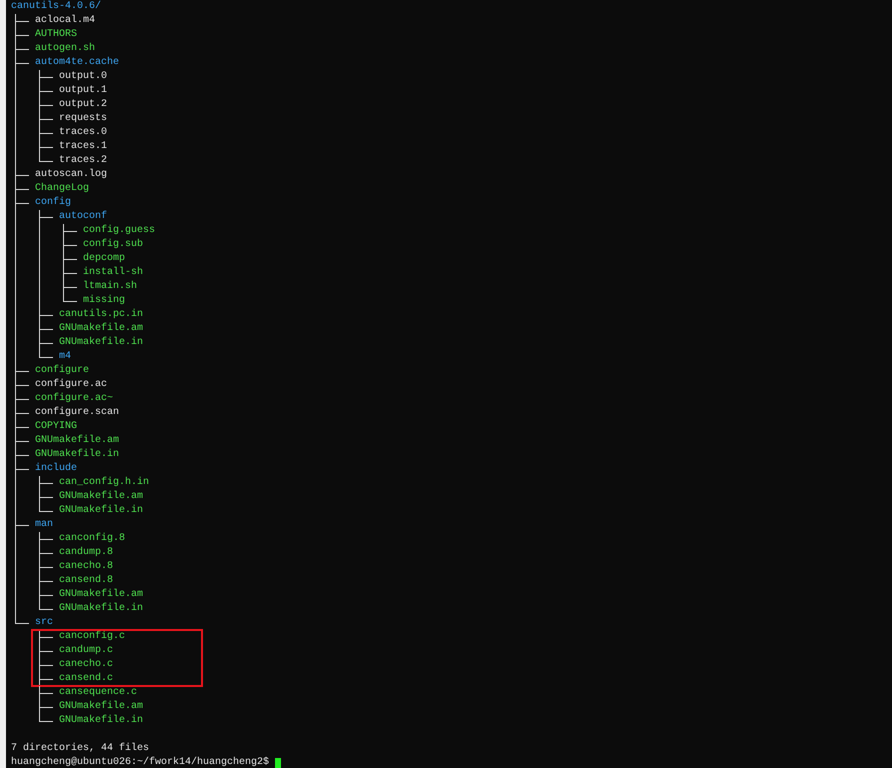  I want to click on tree-entry: config, so click(53, 203).